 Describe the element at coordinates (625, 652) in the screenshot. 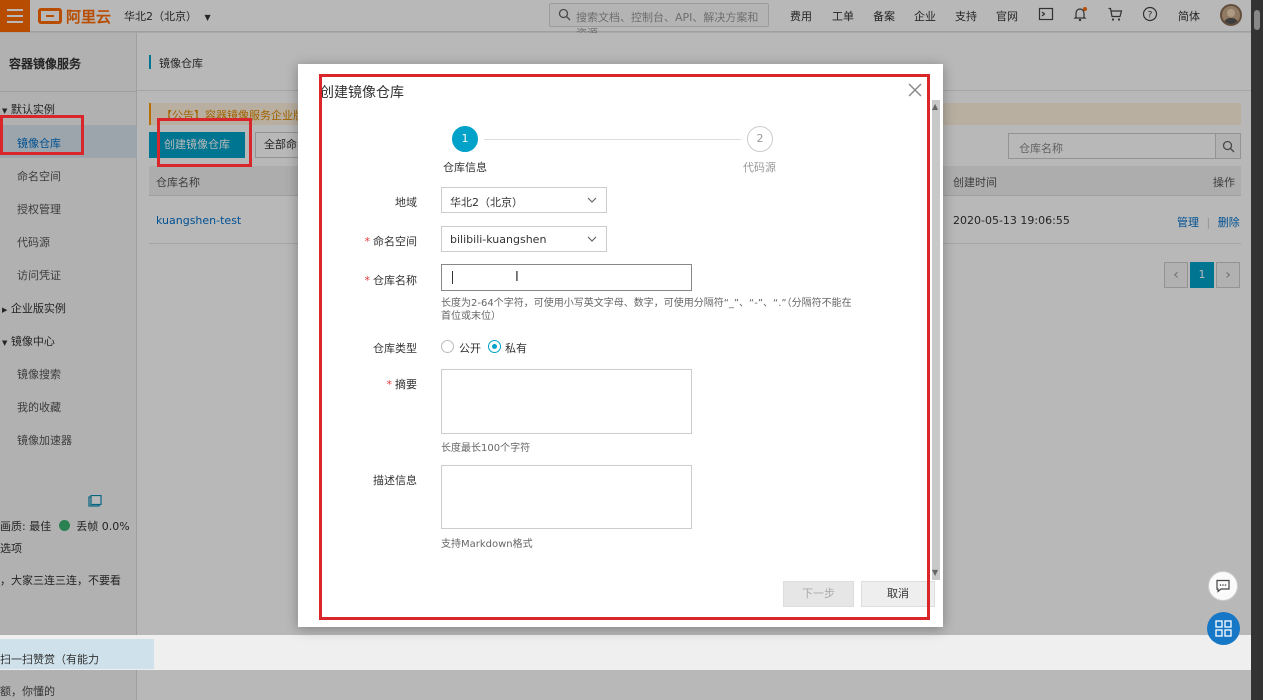

I see `bottom-stripe` at that location.